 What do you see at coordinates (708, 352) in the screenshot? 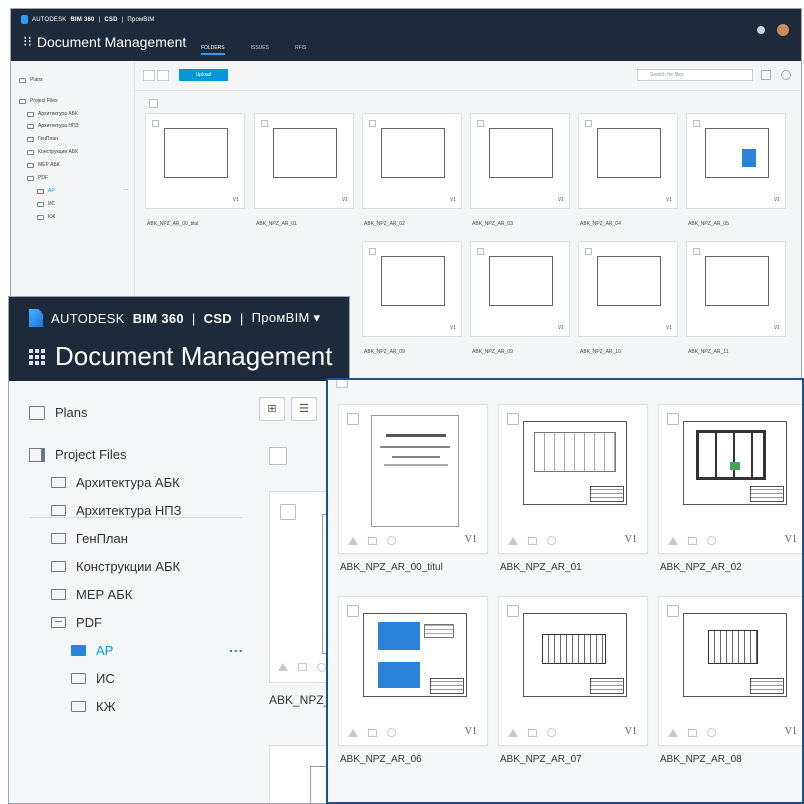
I see `file-name: ABK_NPZ_AR_11` at bounding box center [708, 352].